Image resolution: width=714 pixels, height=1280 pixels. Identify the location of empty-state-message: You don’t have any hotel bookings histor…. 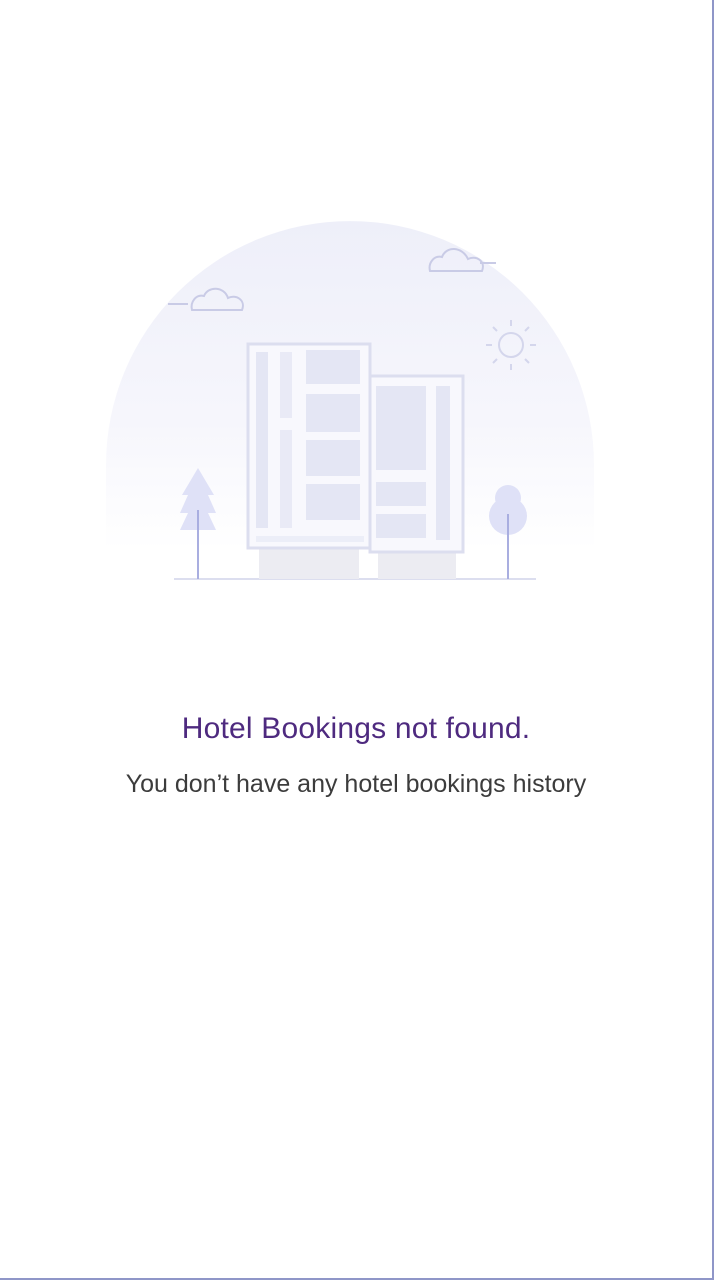
(356, 784).